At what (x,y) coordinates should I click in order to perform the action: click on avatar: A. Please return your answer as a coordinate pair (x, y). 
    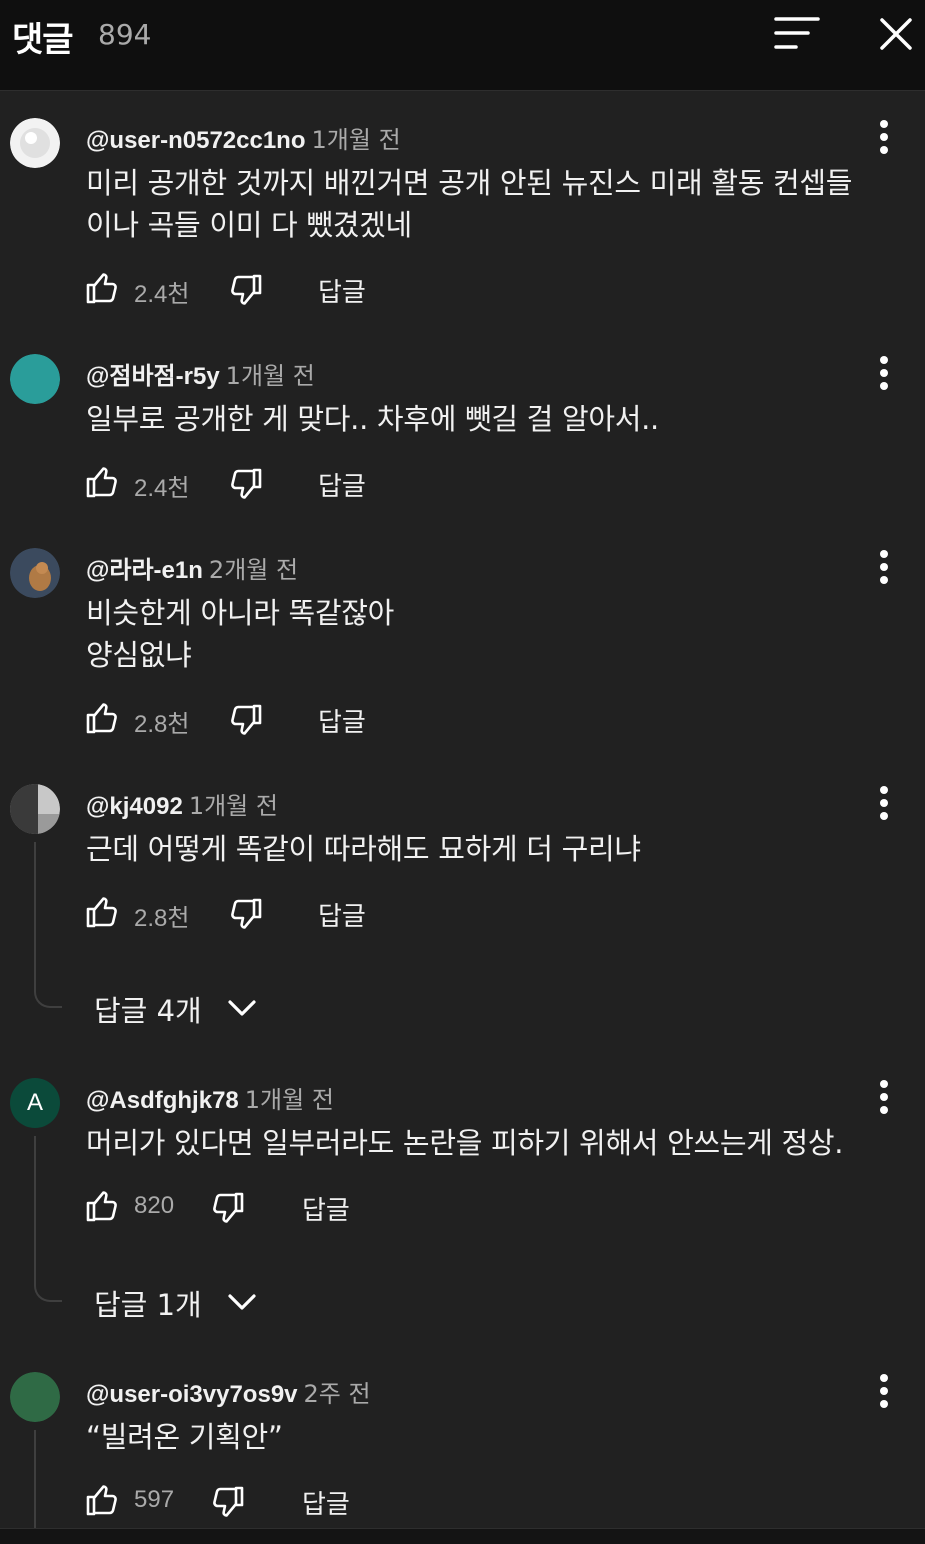
    Looking at the image, I should click on (35, 1103).